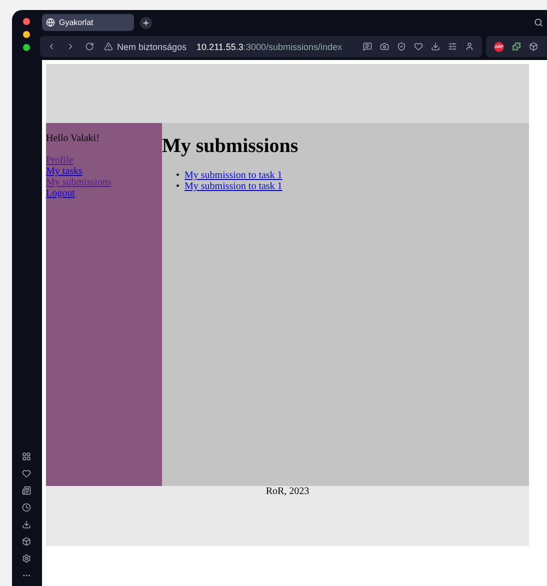 The image size is (547, 586). Describe the element at coordinates (50, 22) in the screenshot. I see `globe-icon` at that location.